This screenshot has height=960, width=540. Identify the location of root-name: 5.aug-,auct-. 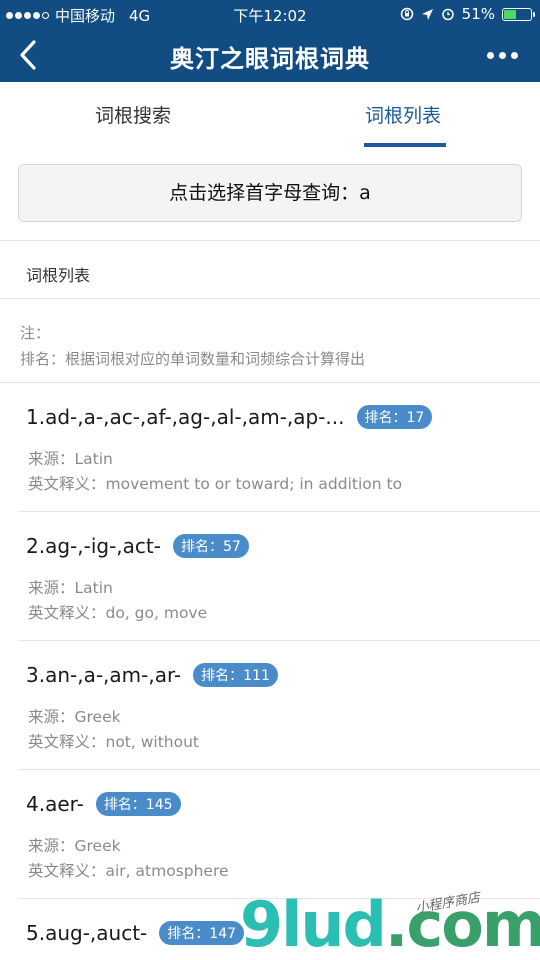
(87, 933).